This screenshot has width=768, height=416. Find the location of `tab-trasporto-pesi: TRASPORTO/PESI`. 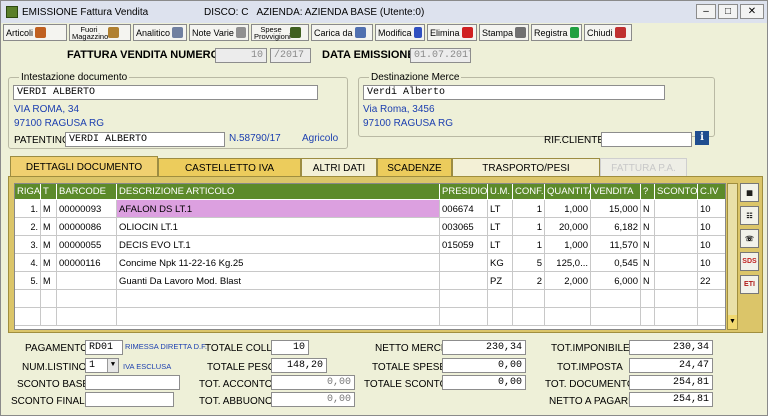

tab-trasporto-pesi: TRASPORTO/PESI is located at coordinates (526, 167).